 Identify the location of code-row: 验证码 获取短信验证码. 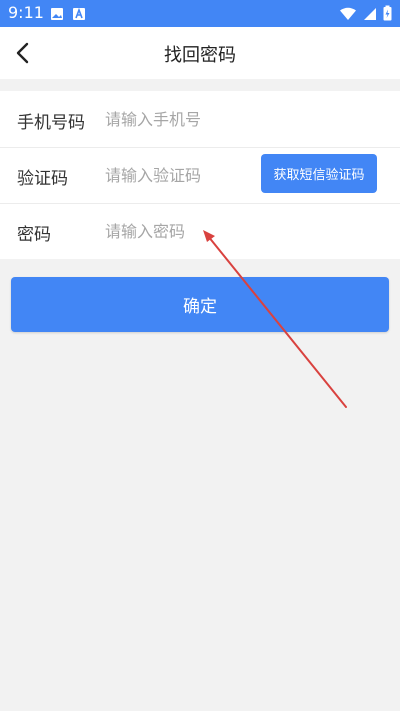
(200, 175).